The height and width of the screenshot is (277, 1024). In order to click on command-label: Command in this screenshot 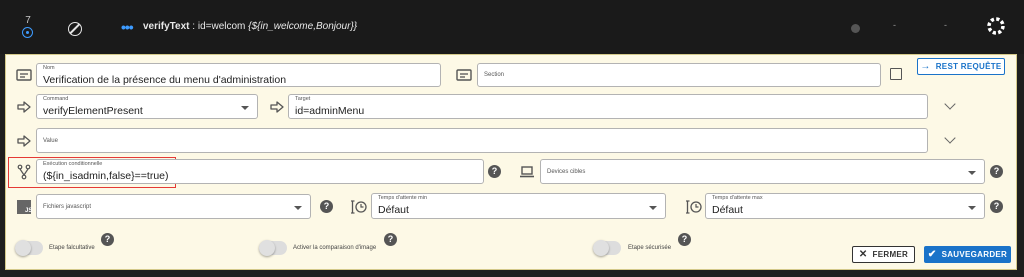, I will do `click(56, 99)`.